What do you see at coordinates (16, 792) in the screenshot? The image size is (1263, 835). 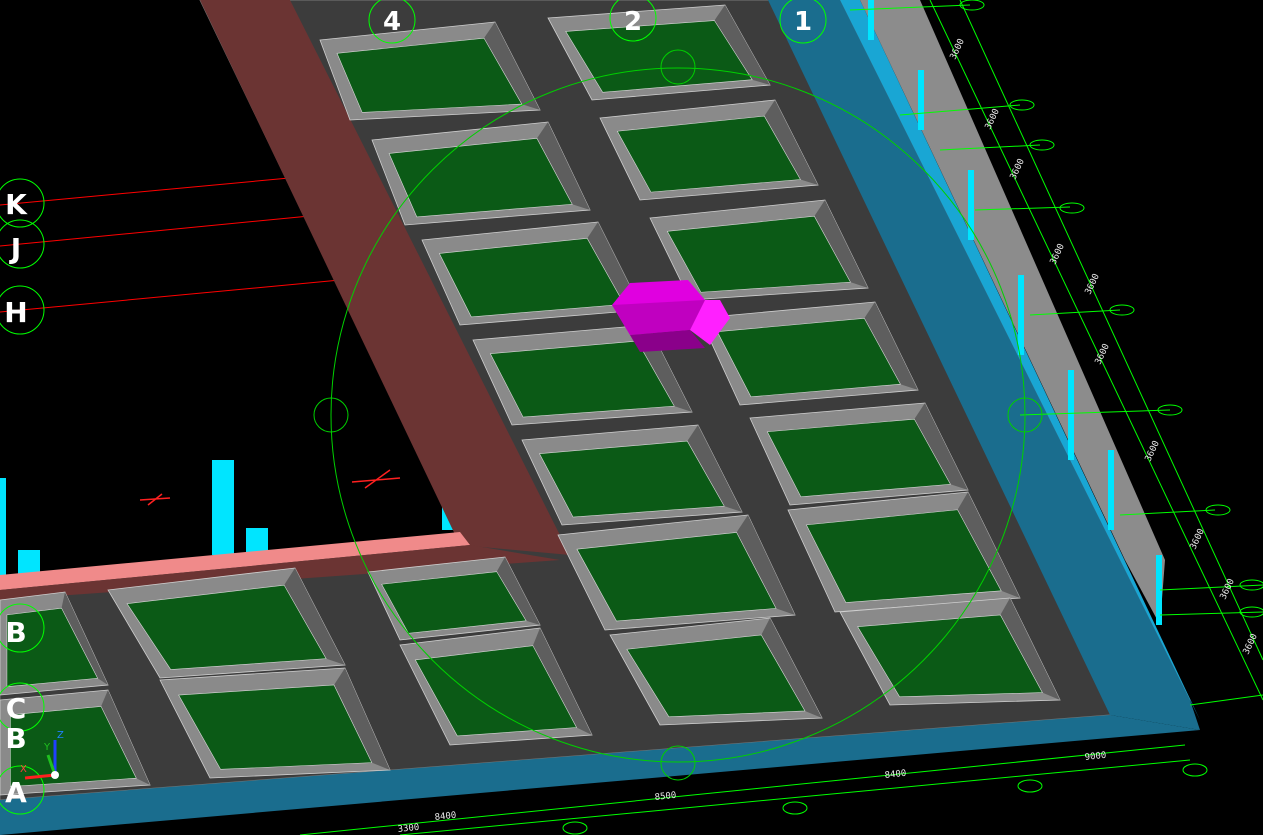 I see `svg-text: A` at bounding box center [16, 792].